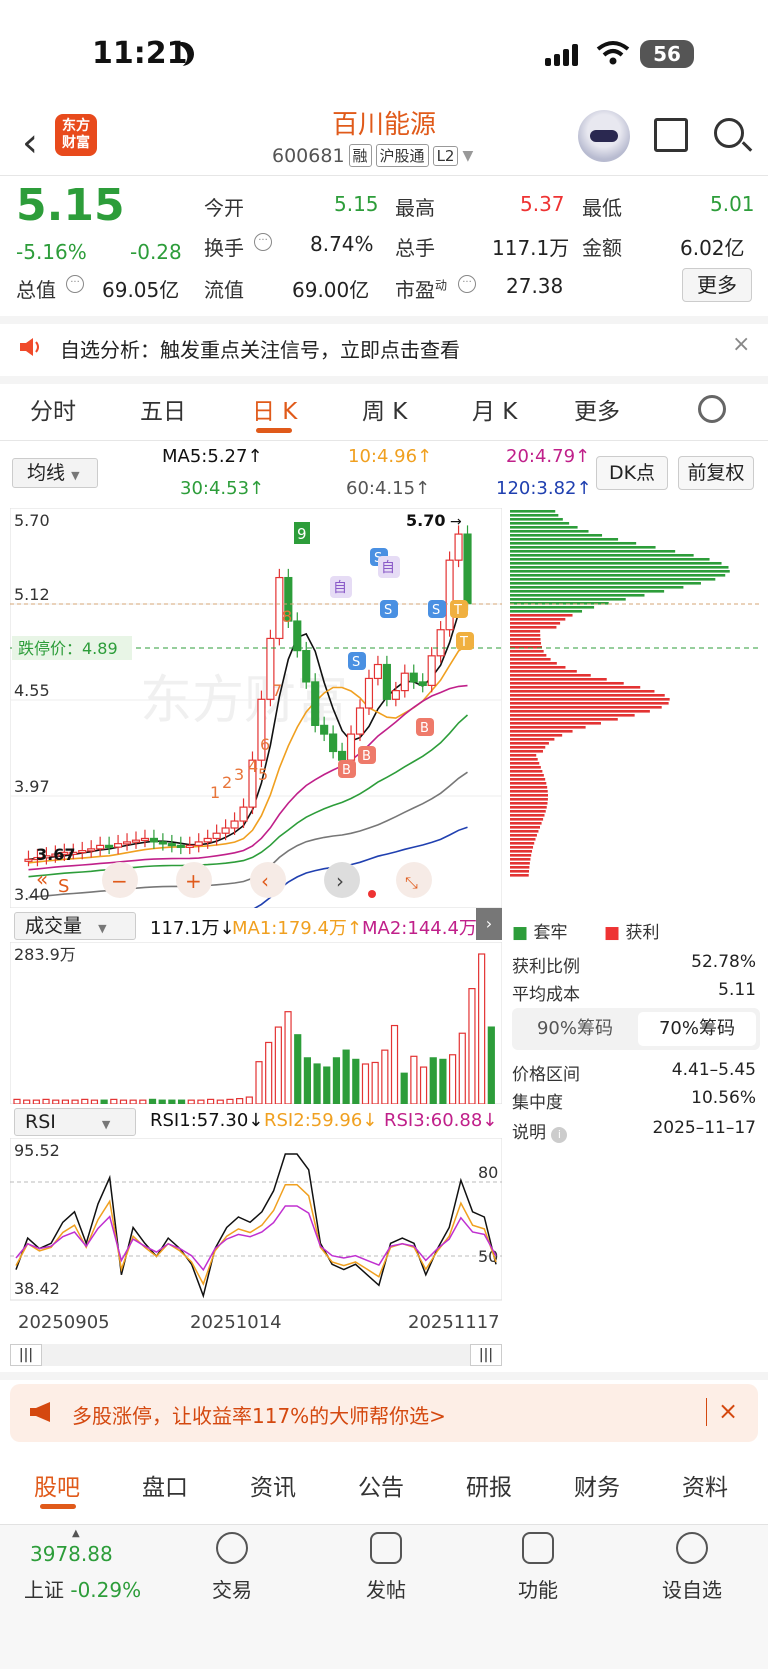 This screenshot has height=1669, width=768. What do you see at coordinates (386, 1567) in the screenshot?
I see `nav-post: 发帖` at bounding box center [386, 1567].